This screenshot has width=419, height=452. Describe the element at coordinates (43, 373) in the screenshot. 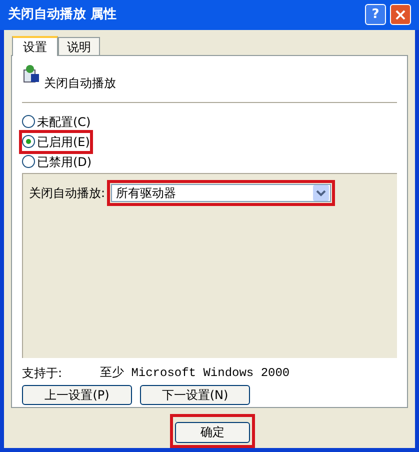

I see `supported-label: 支持于:` at that location.